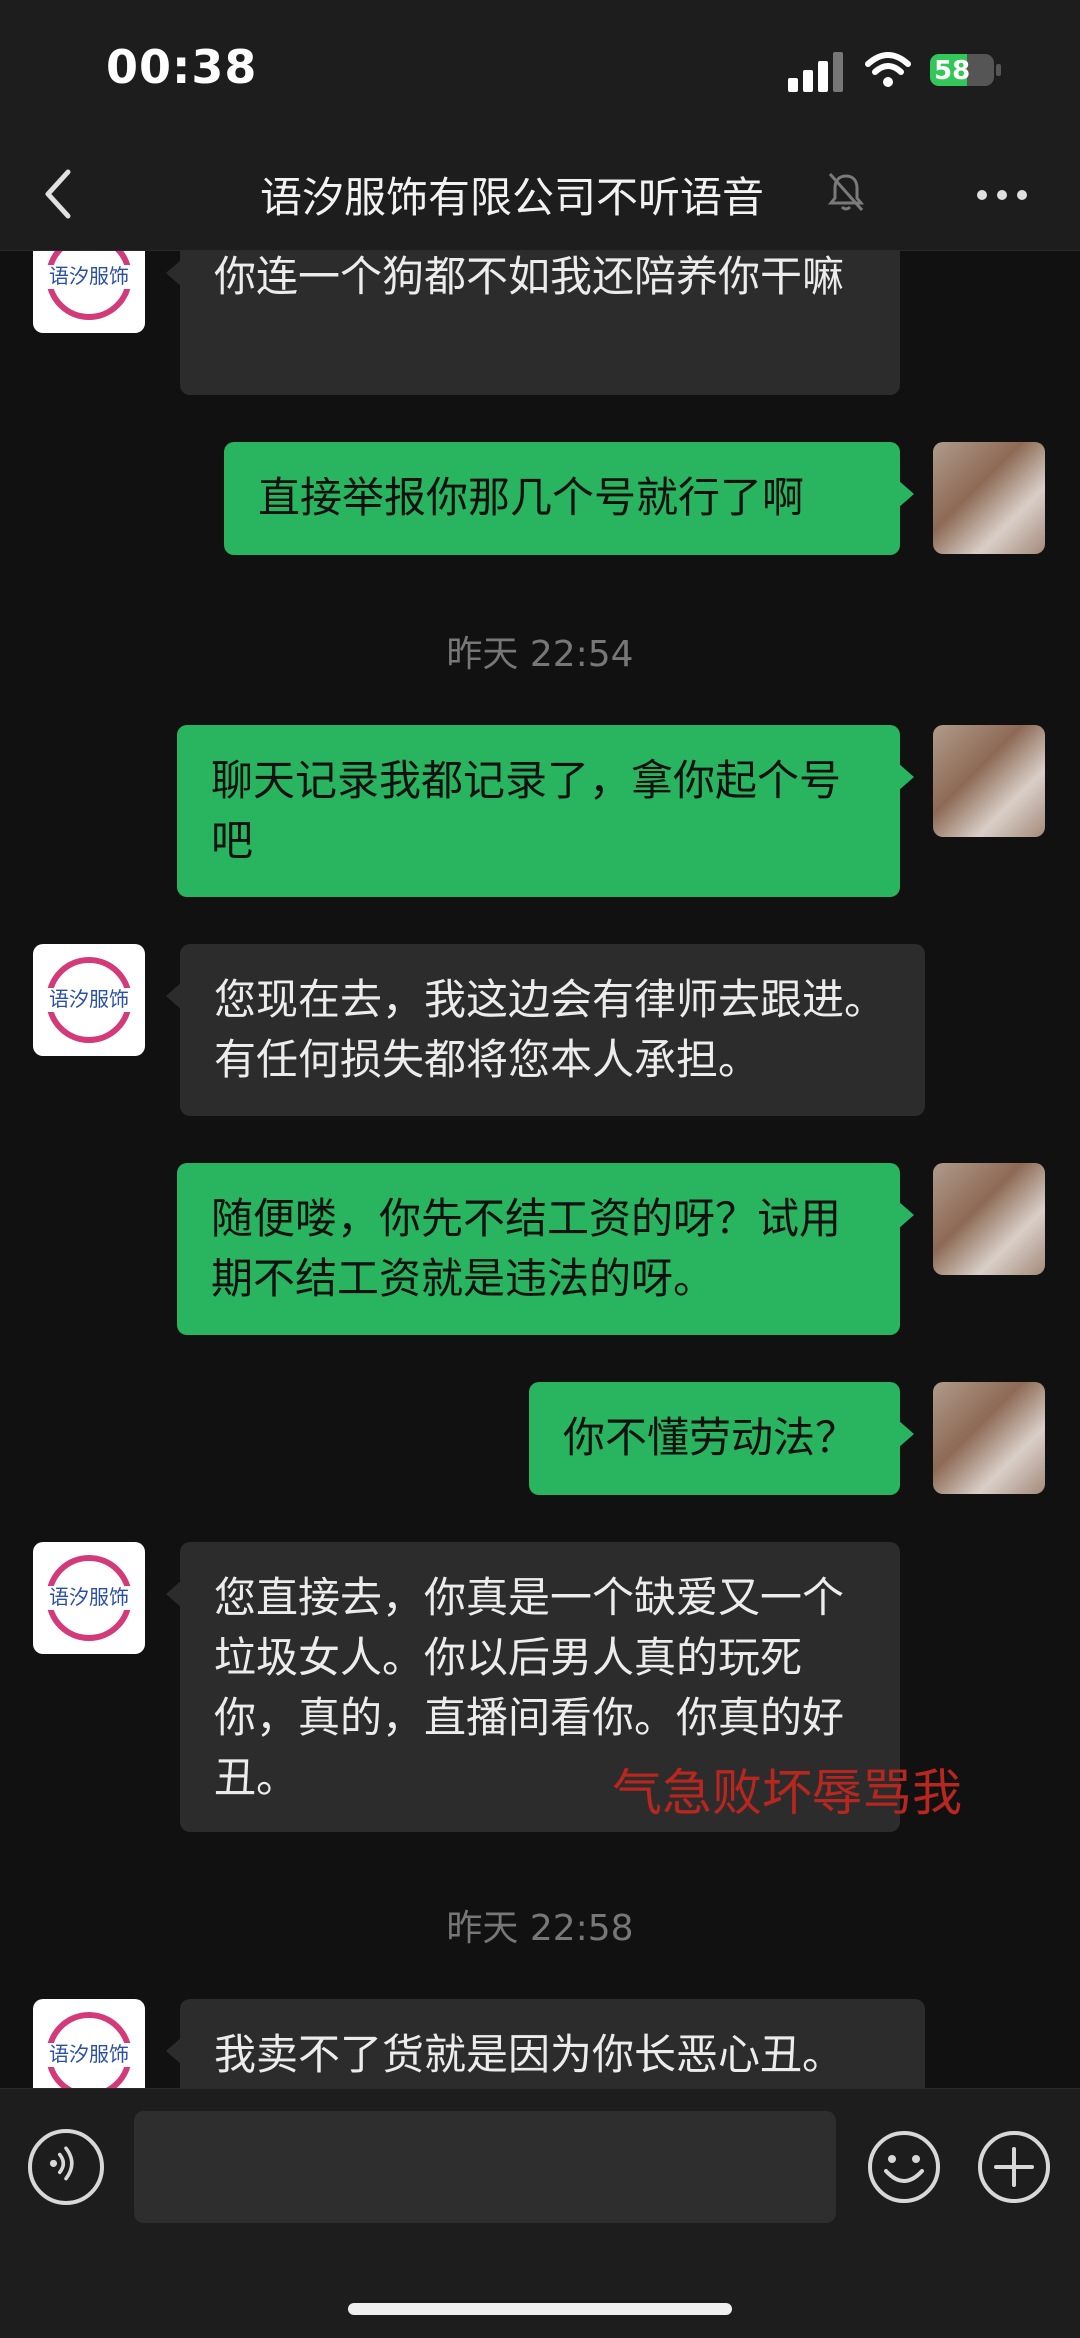  What do you see at coordinates (952, 71) in the screenshot?
I see `battery-percent: 58` at bounding box center [952, 71].